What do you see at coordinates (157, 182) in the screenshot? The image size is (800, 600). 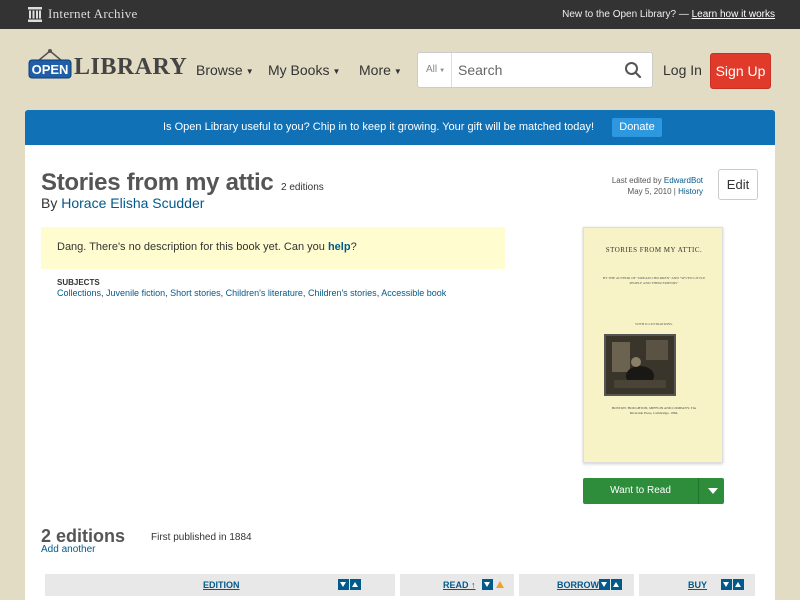 I see `book-title: Stories from my attic` at bounding box center [157, 182].